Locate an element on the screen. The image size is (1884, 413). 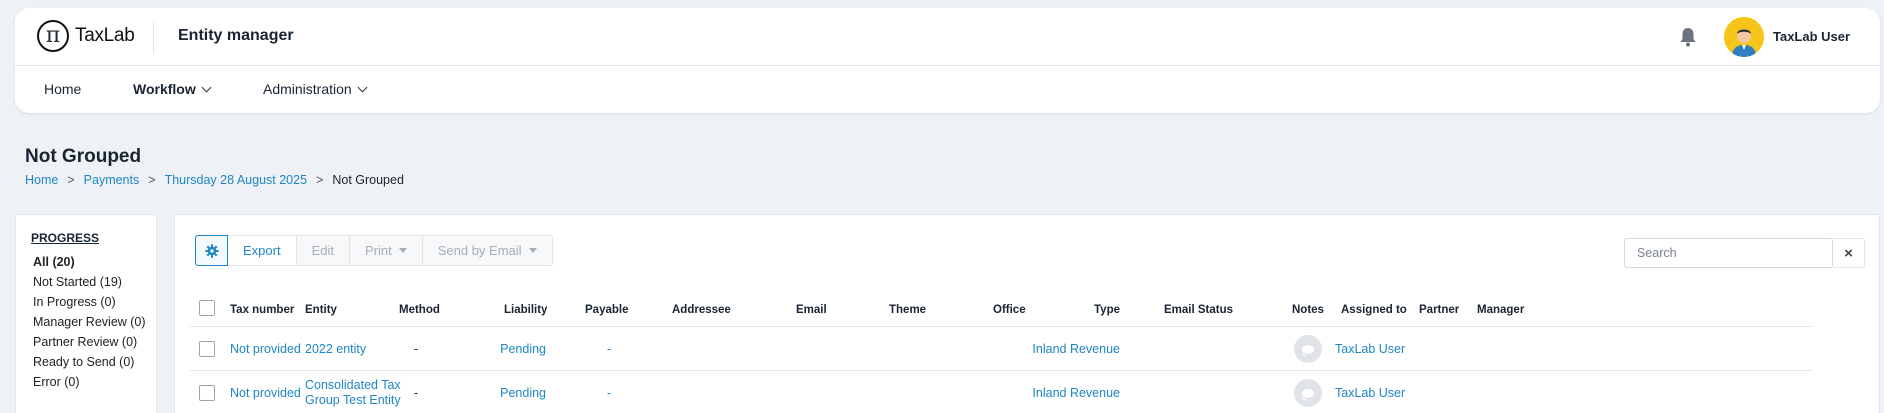
nav-home-label: Home is located at coordinates (63, 89).